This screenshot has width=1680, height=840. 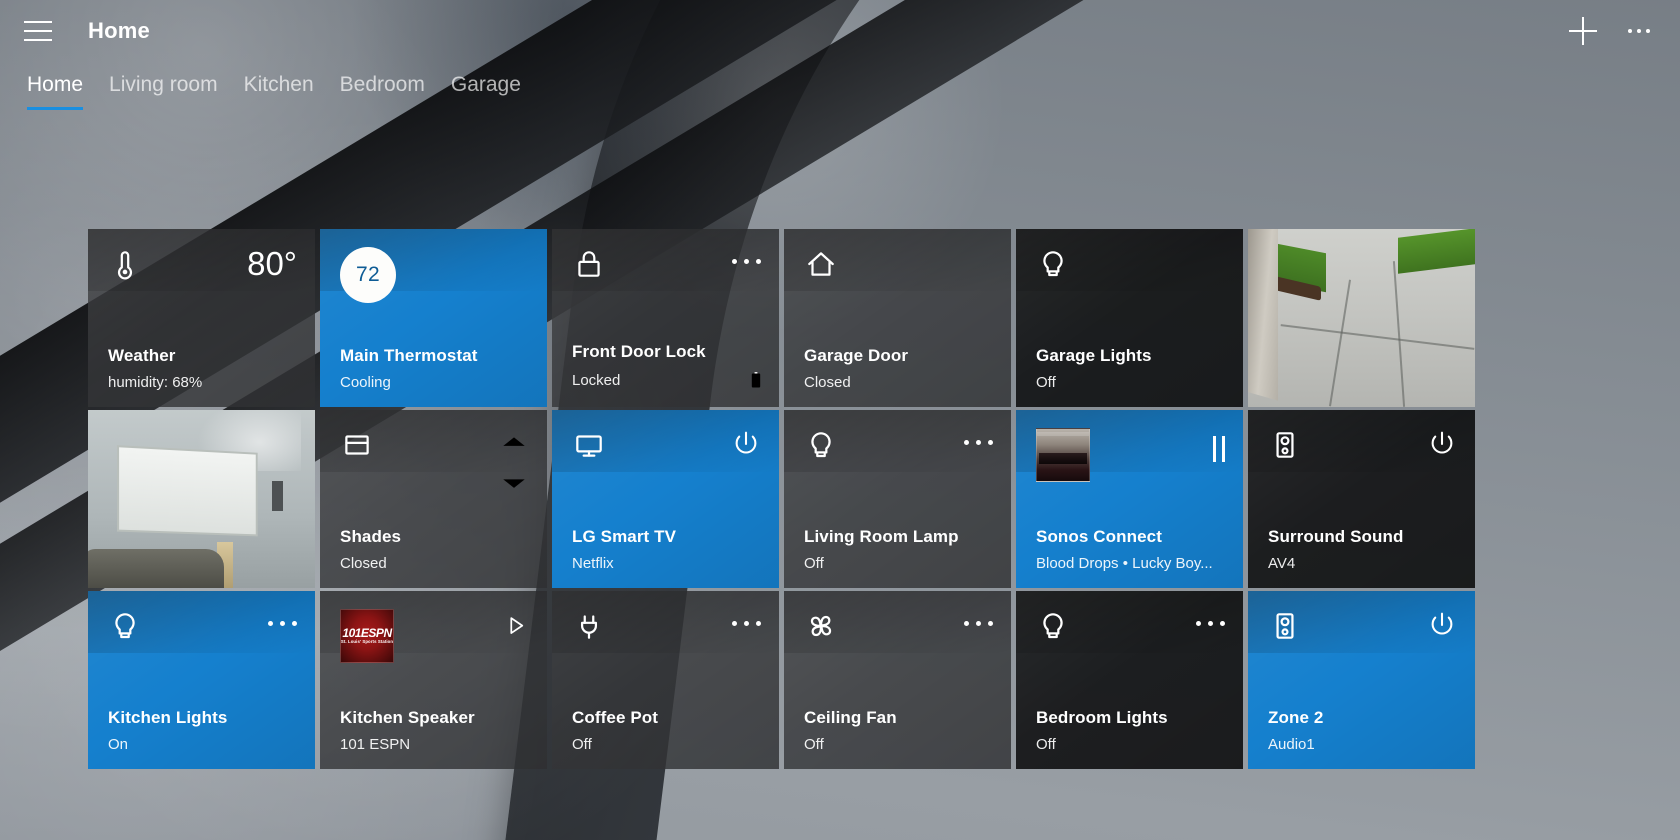 I want to click on tile-footer: Zone 2 Audio1, so click(x=1363, y=730).